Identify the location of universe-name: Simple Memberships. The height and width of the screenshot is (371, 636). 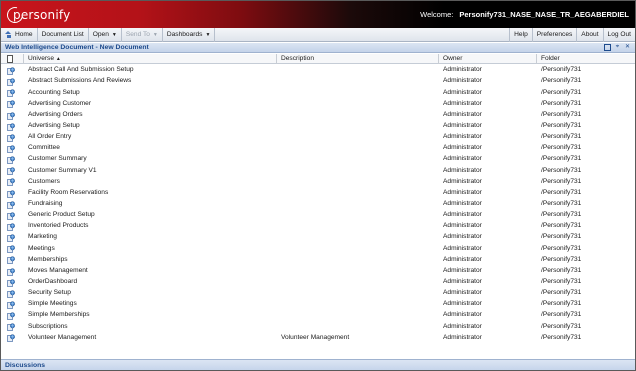
(59, 314).